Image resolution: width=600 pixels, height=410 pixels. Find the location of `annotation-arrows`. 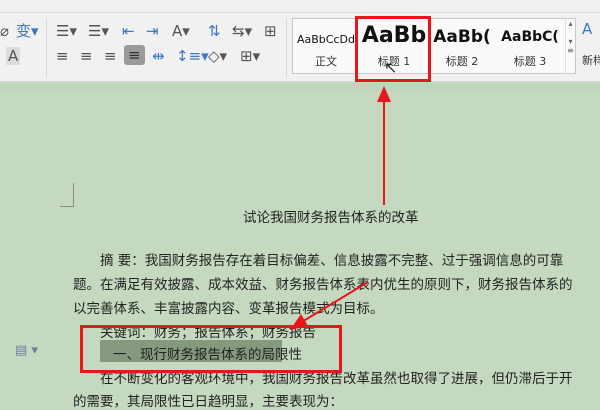

annotation-arrows is located at coordinates (340, 208).